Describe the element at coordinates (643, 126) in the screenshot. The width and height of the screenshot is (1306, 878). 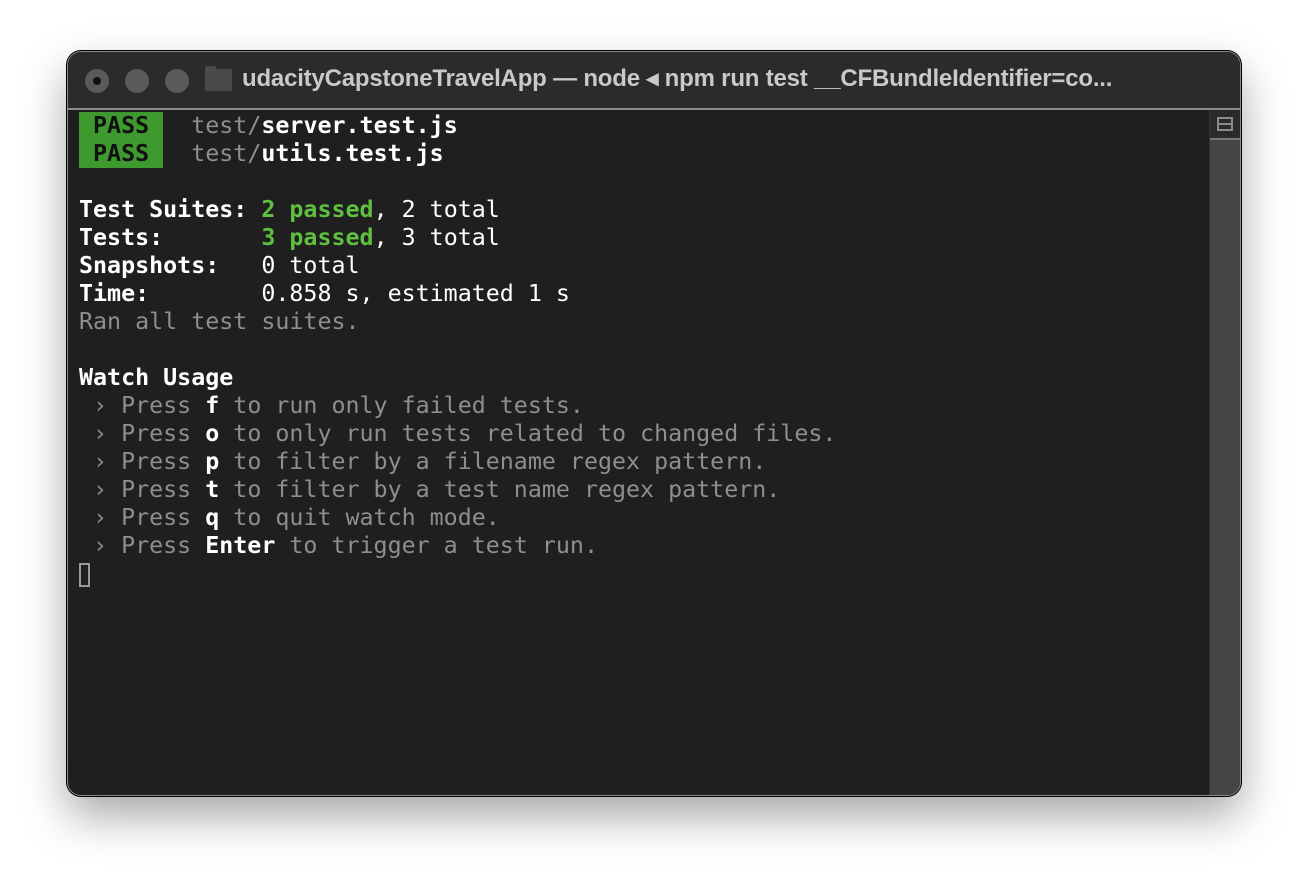
I see `test-result-row: PASS test/server.test.js` at that location.